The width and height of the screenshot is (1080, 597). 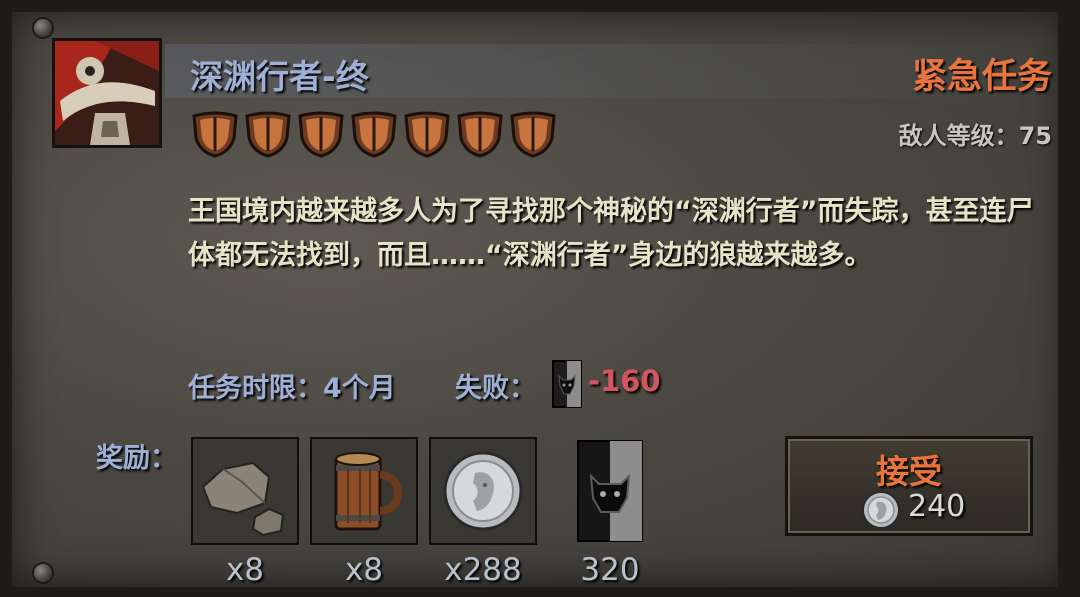 I want to click on time-limit: 任务时限：4个月, so click(x=292, y=388).